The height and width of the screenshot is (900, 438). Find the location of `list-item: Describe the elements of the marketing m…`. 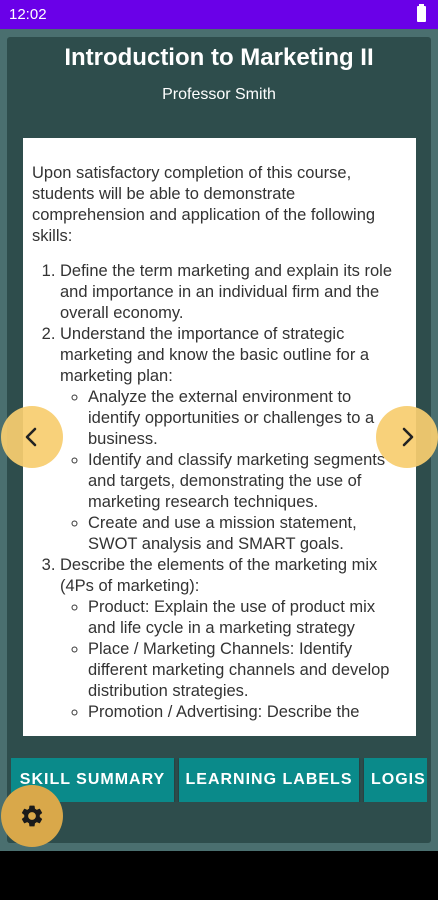

list-item: Describe the elements of the marketing m… is located at coordinates (233, 639).